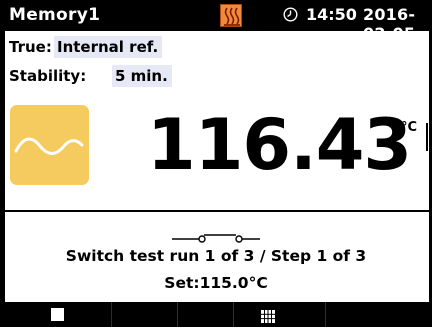 Image resolution: width=432 pixels, height=327 pixels. I want to click on clock-icon, so click(290, 14).